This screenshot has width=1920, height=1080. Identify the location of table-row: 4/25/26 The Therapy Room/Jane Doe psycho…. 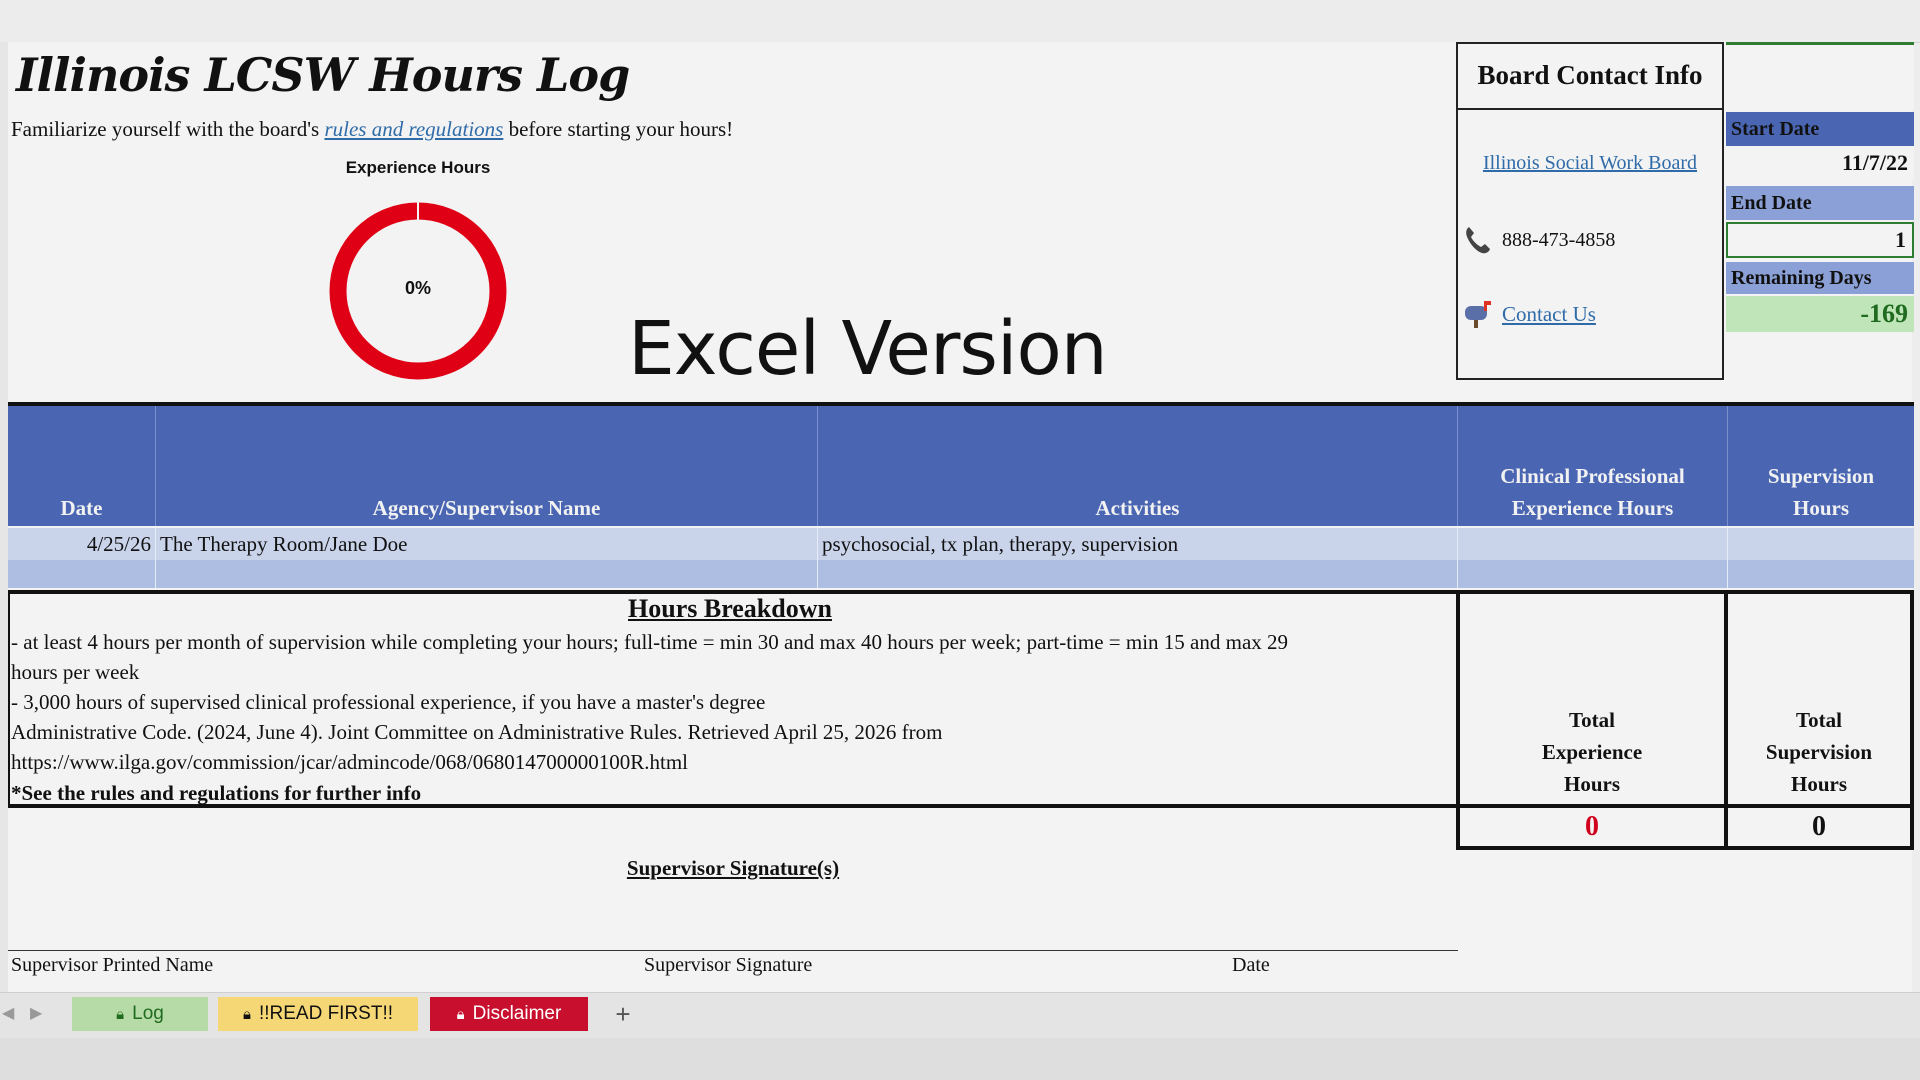
(961, 544).